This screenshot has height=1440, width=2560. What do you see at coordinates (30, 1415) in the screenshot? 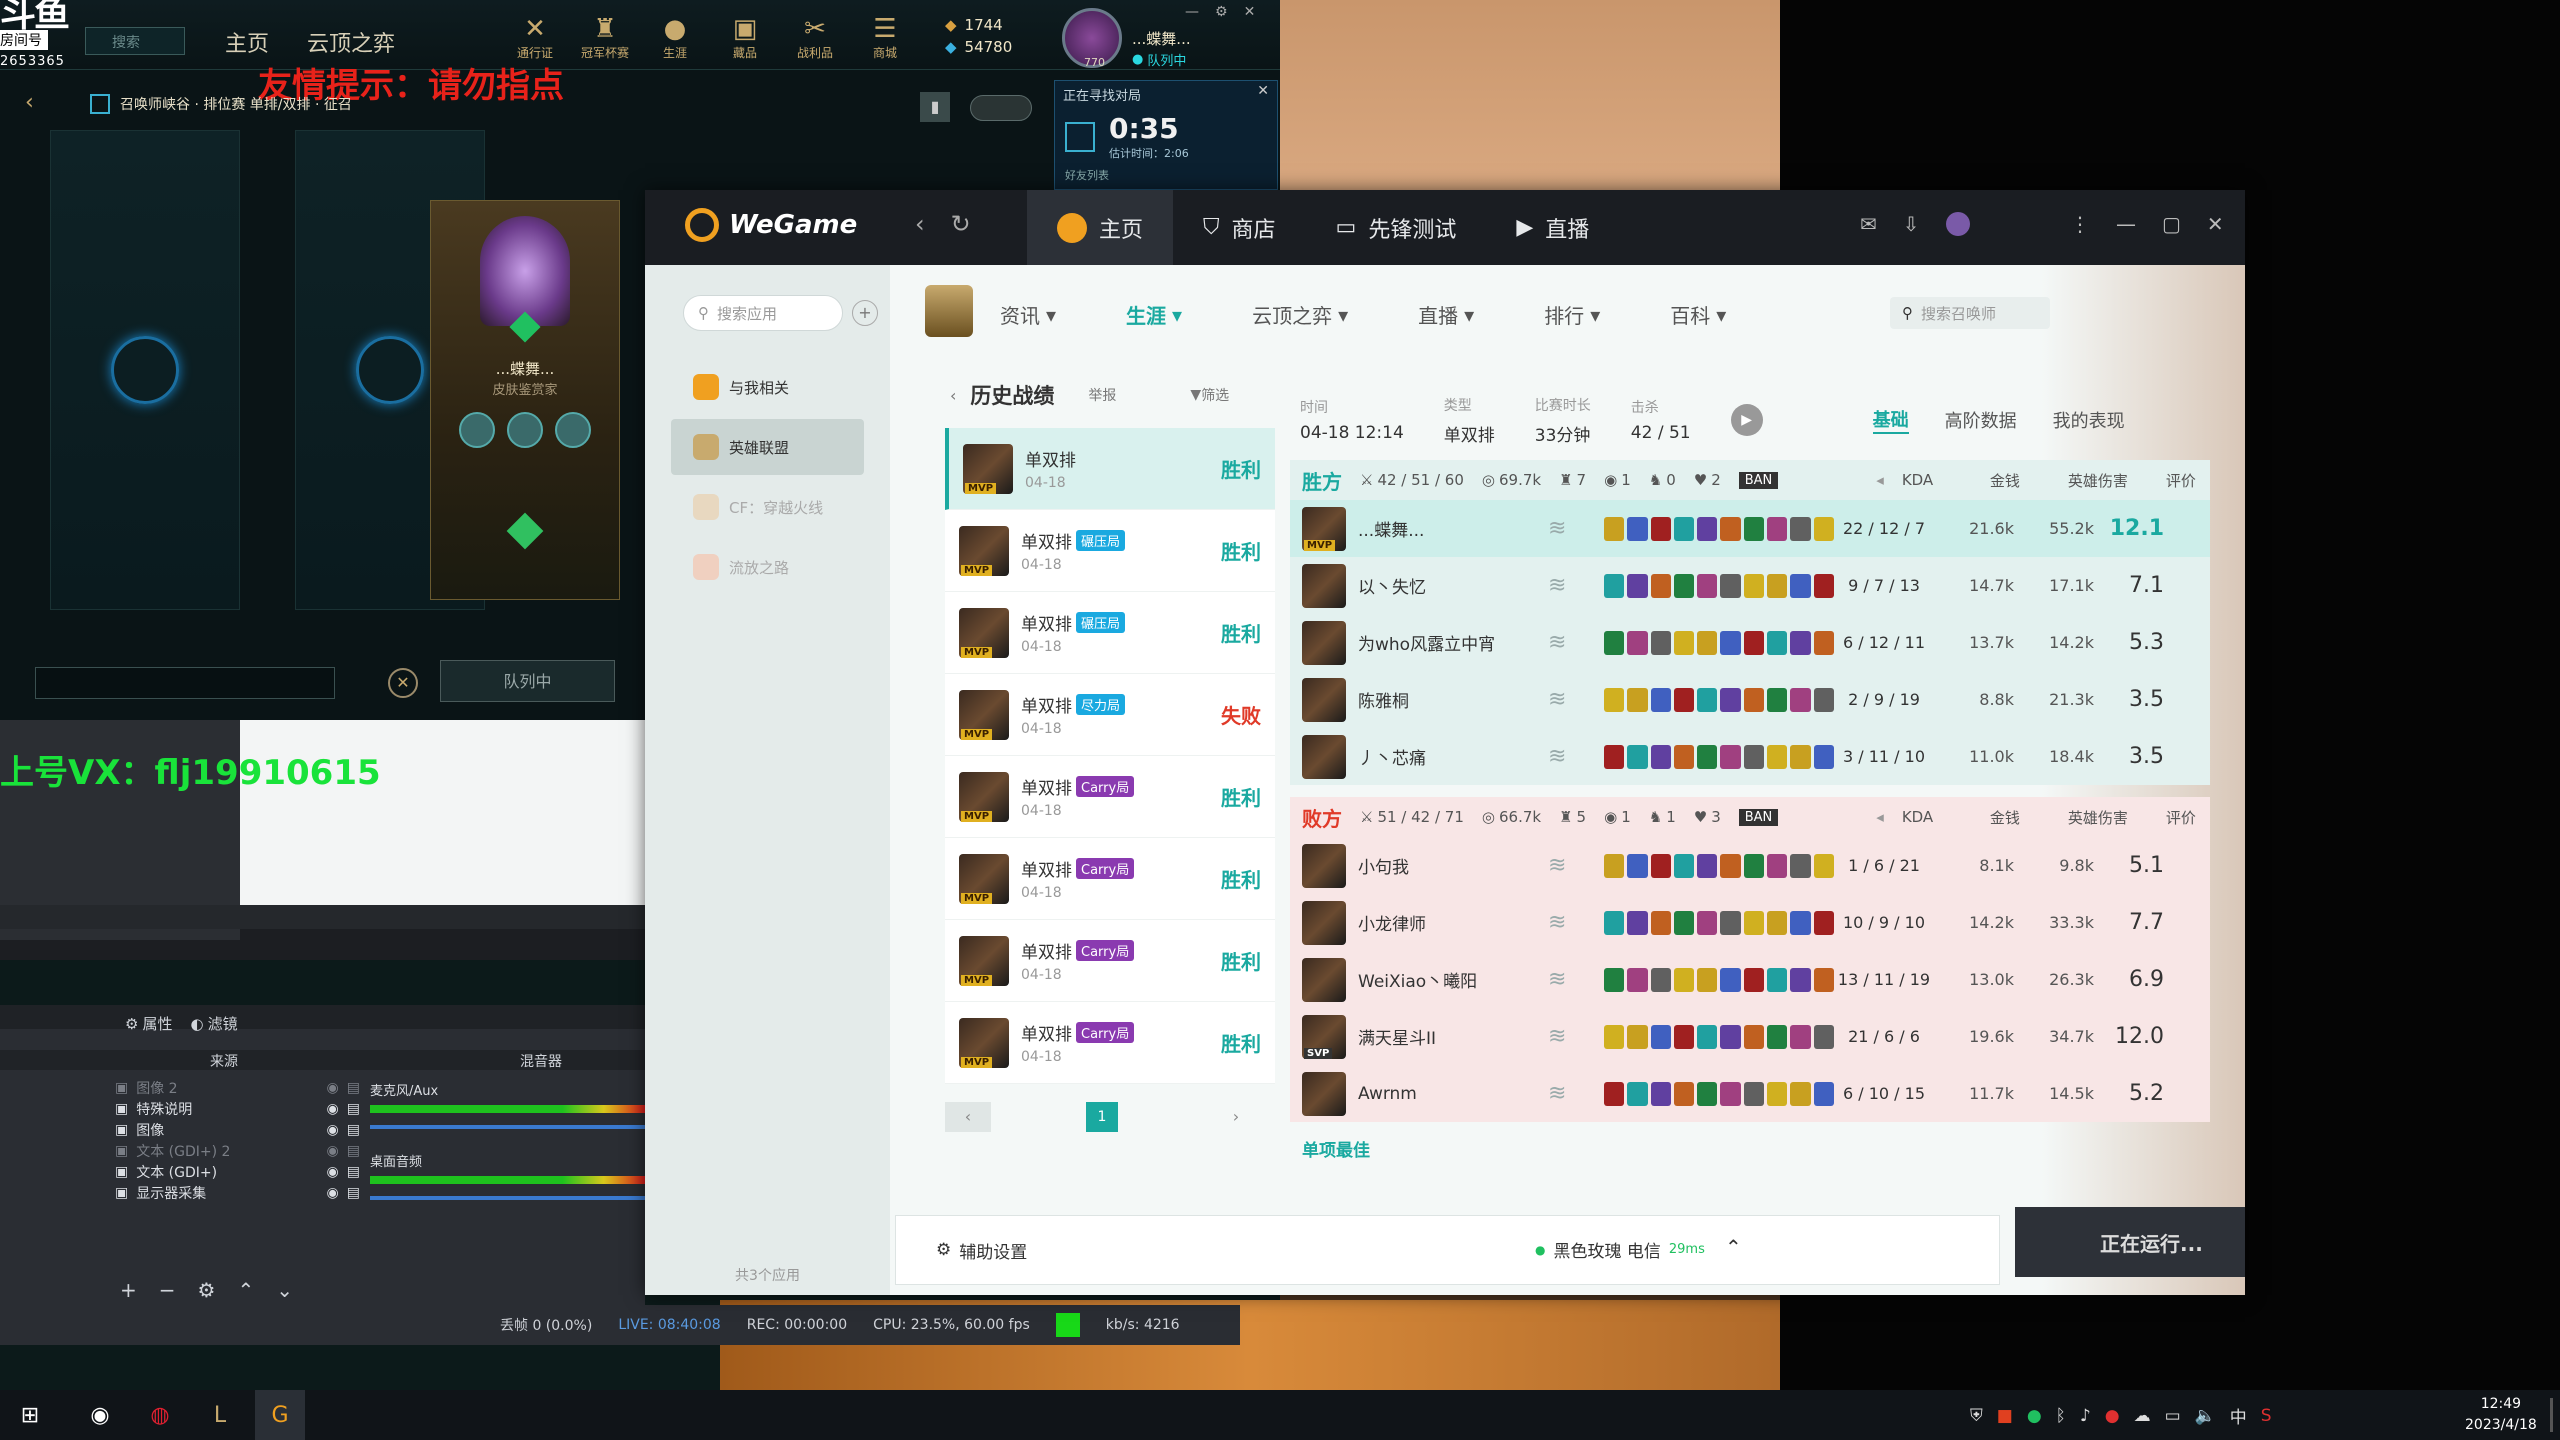
I see `windows-start-icon: ⊞` at bounding box center [30, 1415].